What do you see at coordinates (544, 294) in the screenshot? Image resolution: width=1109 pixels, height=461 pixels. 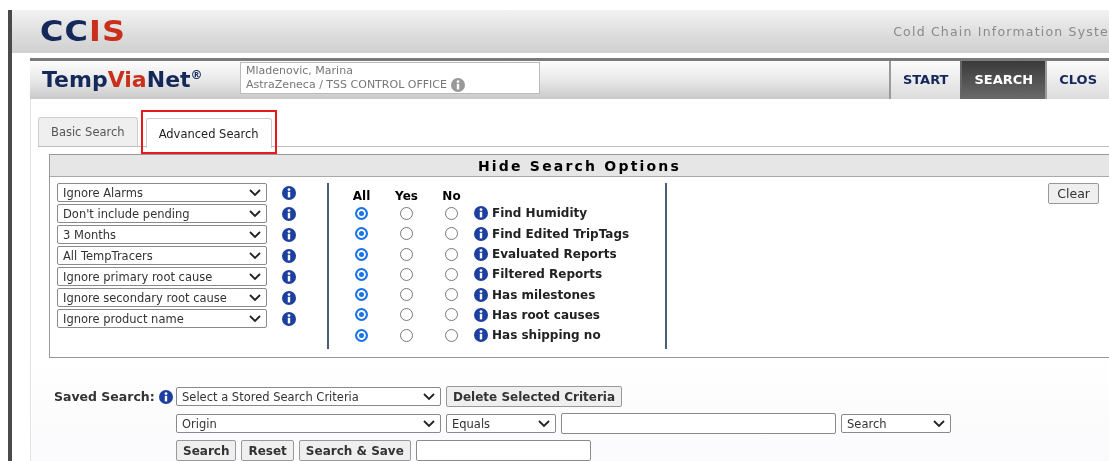 I see `option-label: Has milestones` at bounding box center [544, 294].